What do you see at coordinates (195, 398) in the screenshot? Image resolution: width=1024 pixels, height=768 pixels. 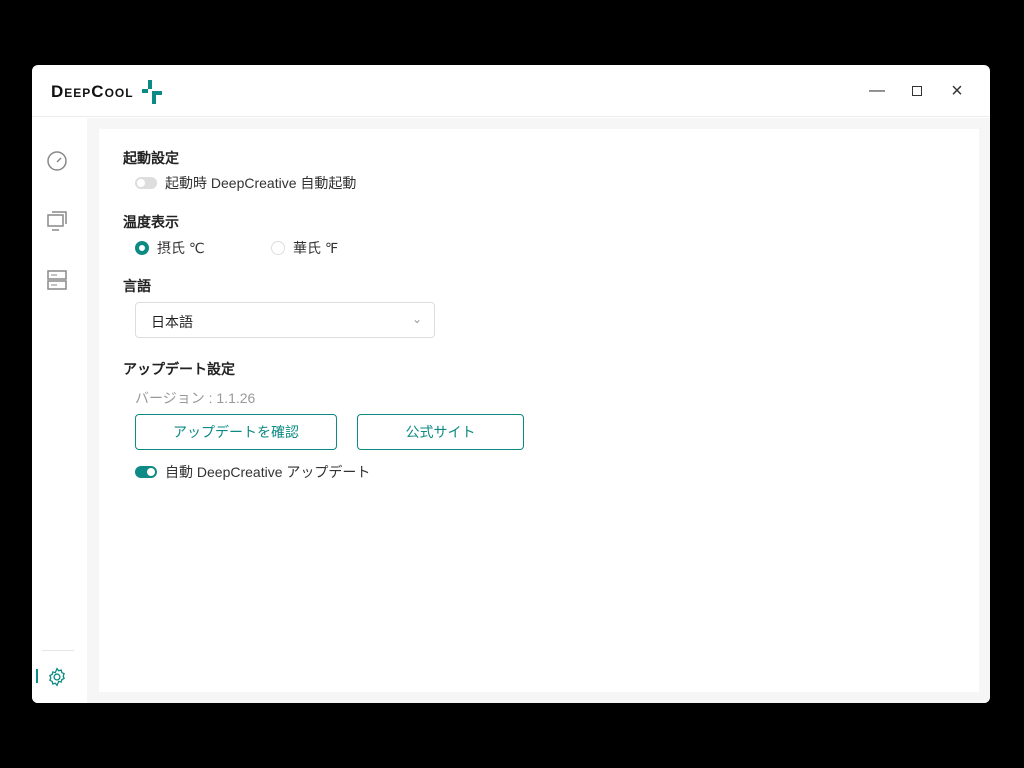 I see `version-text: バージョン : 1.1.26` at bounding box center [195, 398].